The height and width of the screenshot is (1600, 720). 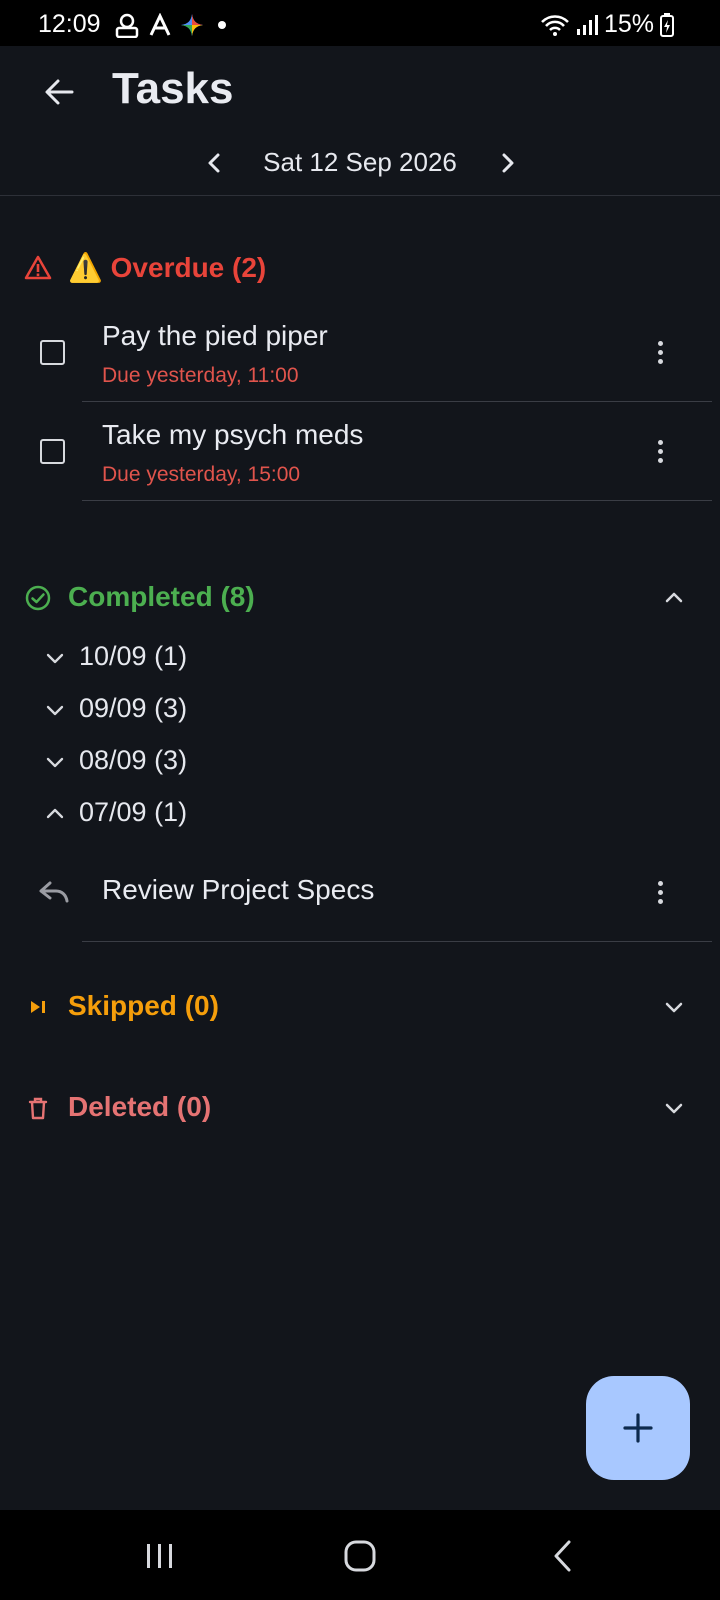 What do you see at coordinates (360, 815) in the screenshot?
I see `completed-date-group: 07/09 (1)` at bounding box center [360, 815].